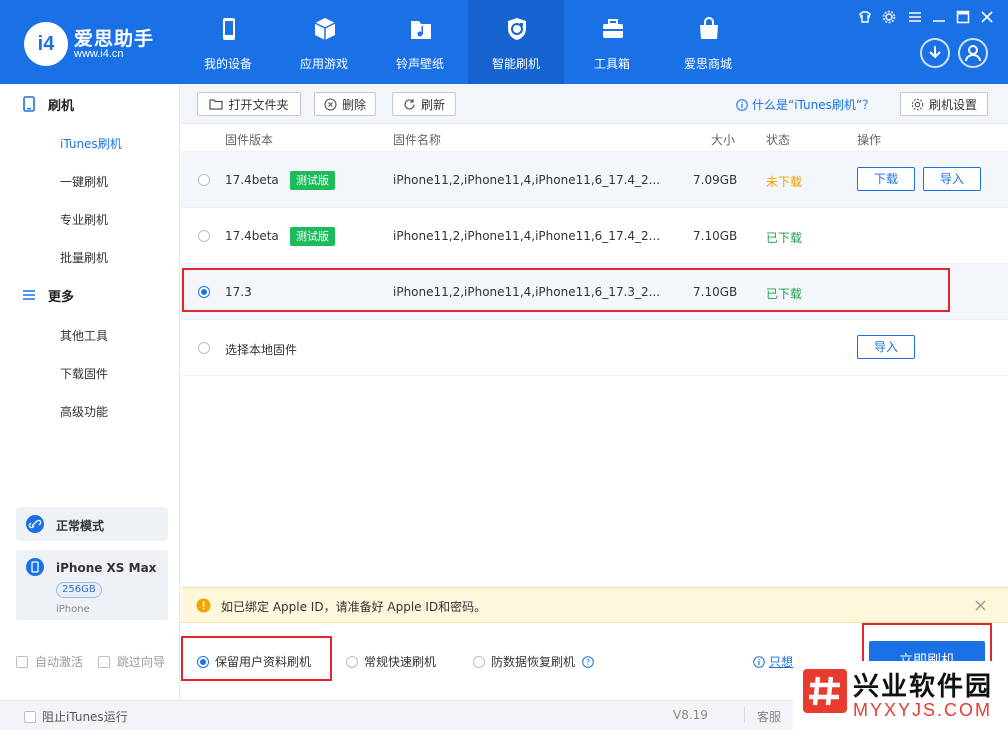 This screenshot has width=1008, height=730. I want to click on device-mode-box: 正常模式, so click(92, 524).